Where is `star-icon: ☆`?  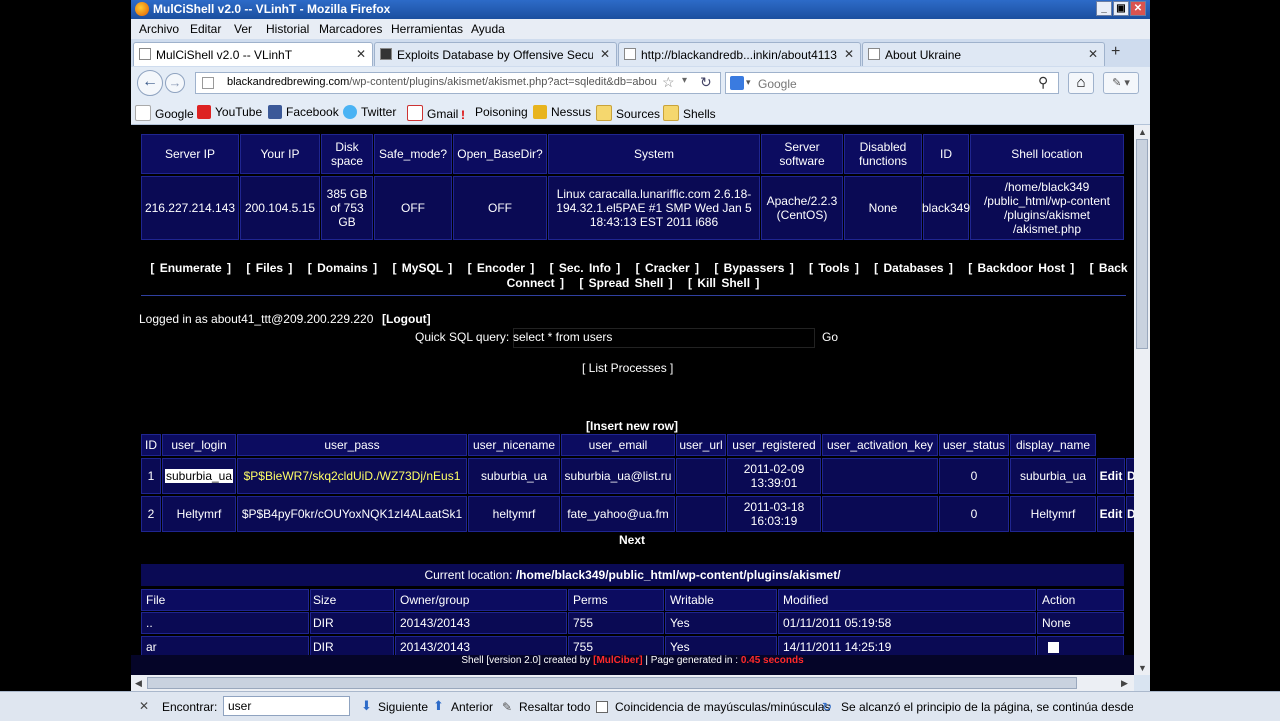 star-icon: ☆ is located at coordinates (668, 82).